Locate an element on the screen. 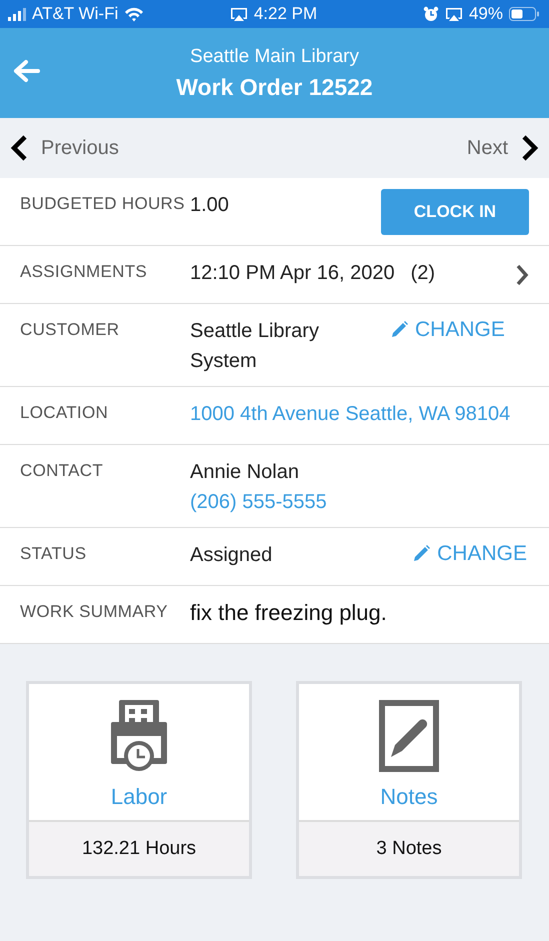 This screenshot has height=941, width=549. link-text: (206) 555-5555 is located at coordinates (359, 502).